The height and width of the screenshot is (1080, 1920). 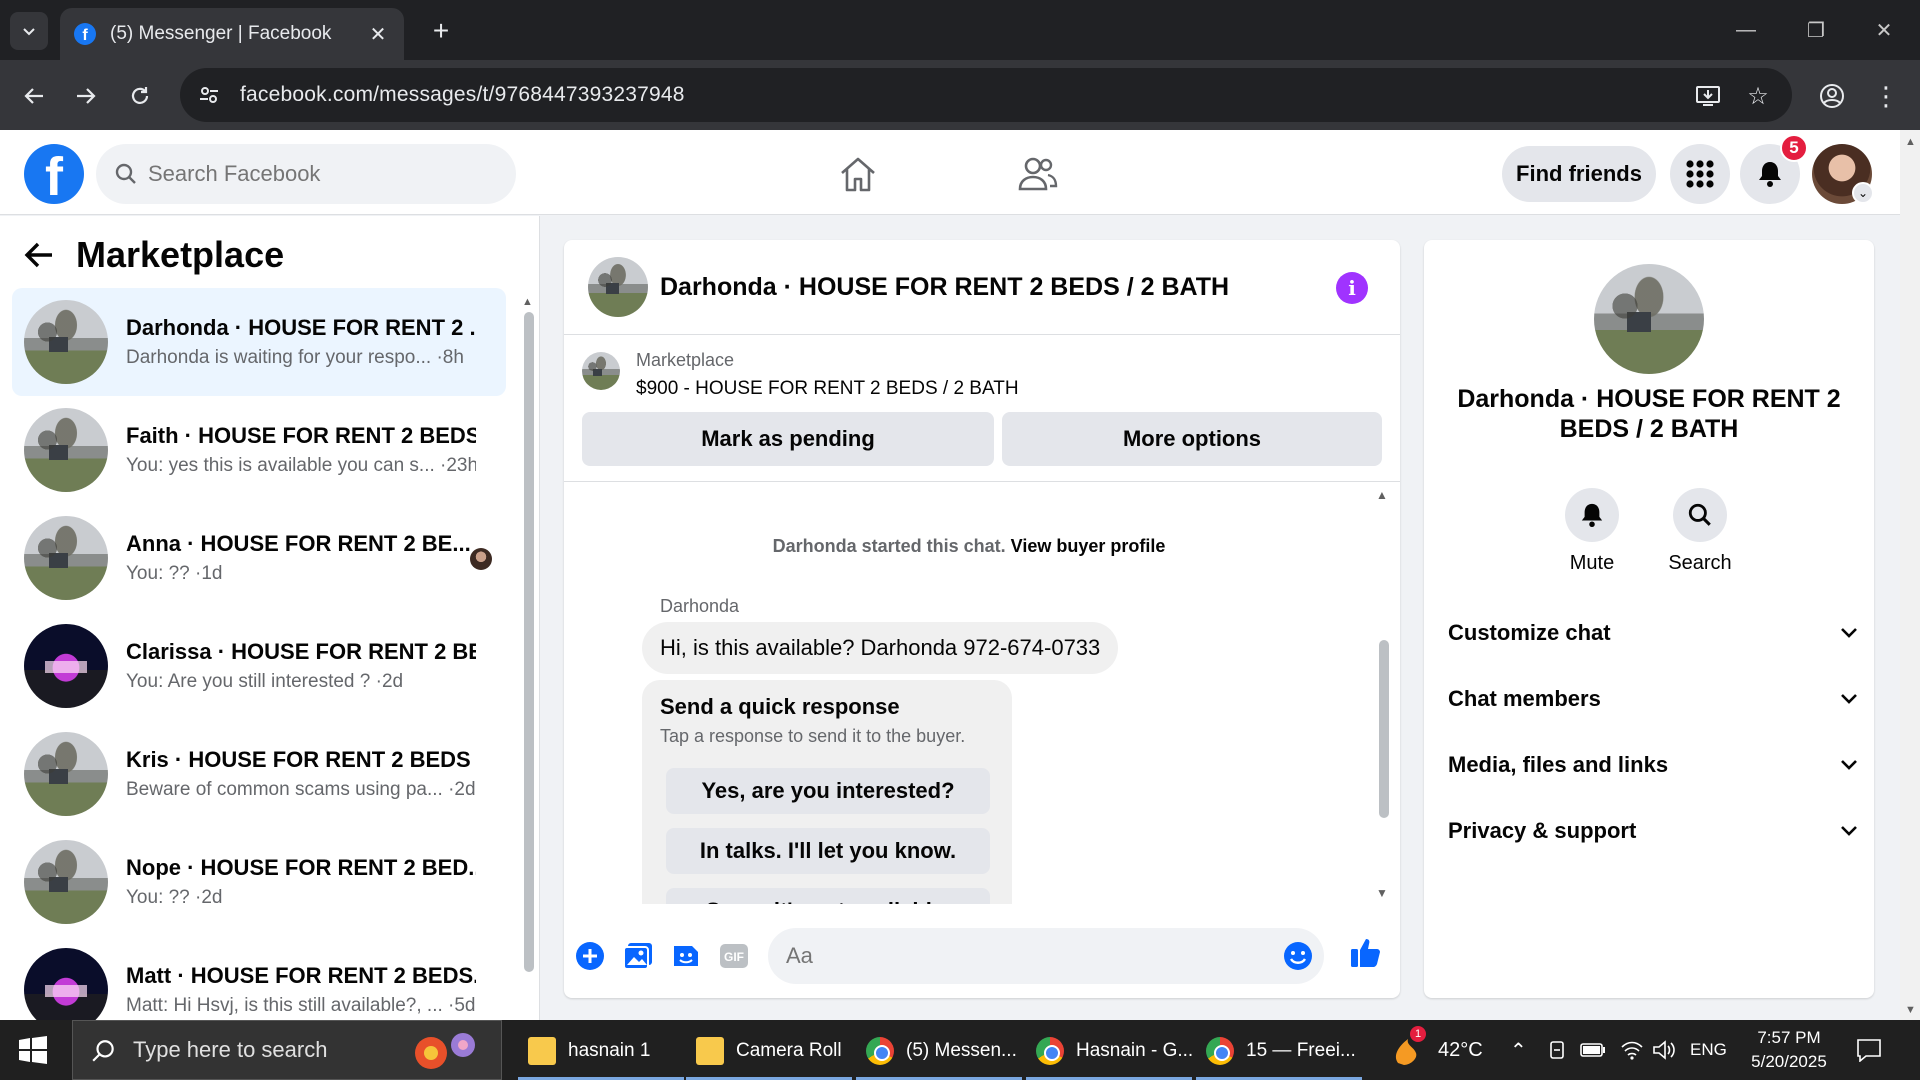 What do you see at coordinates (827, 389) in the screenshot?
I see `listing-title: $900 - HOUSE FOR RENT 2 BEDS / 2 BATH` at bounding box center [827, 389].